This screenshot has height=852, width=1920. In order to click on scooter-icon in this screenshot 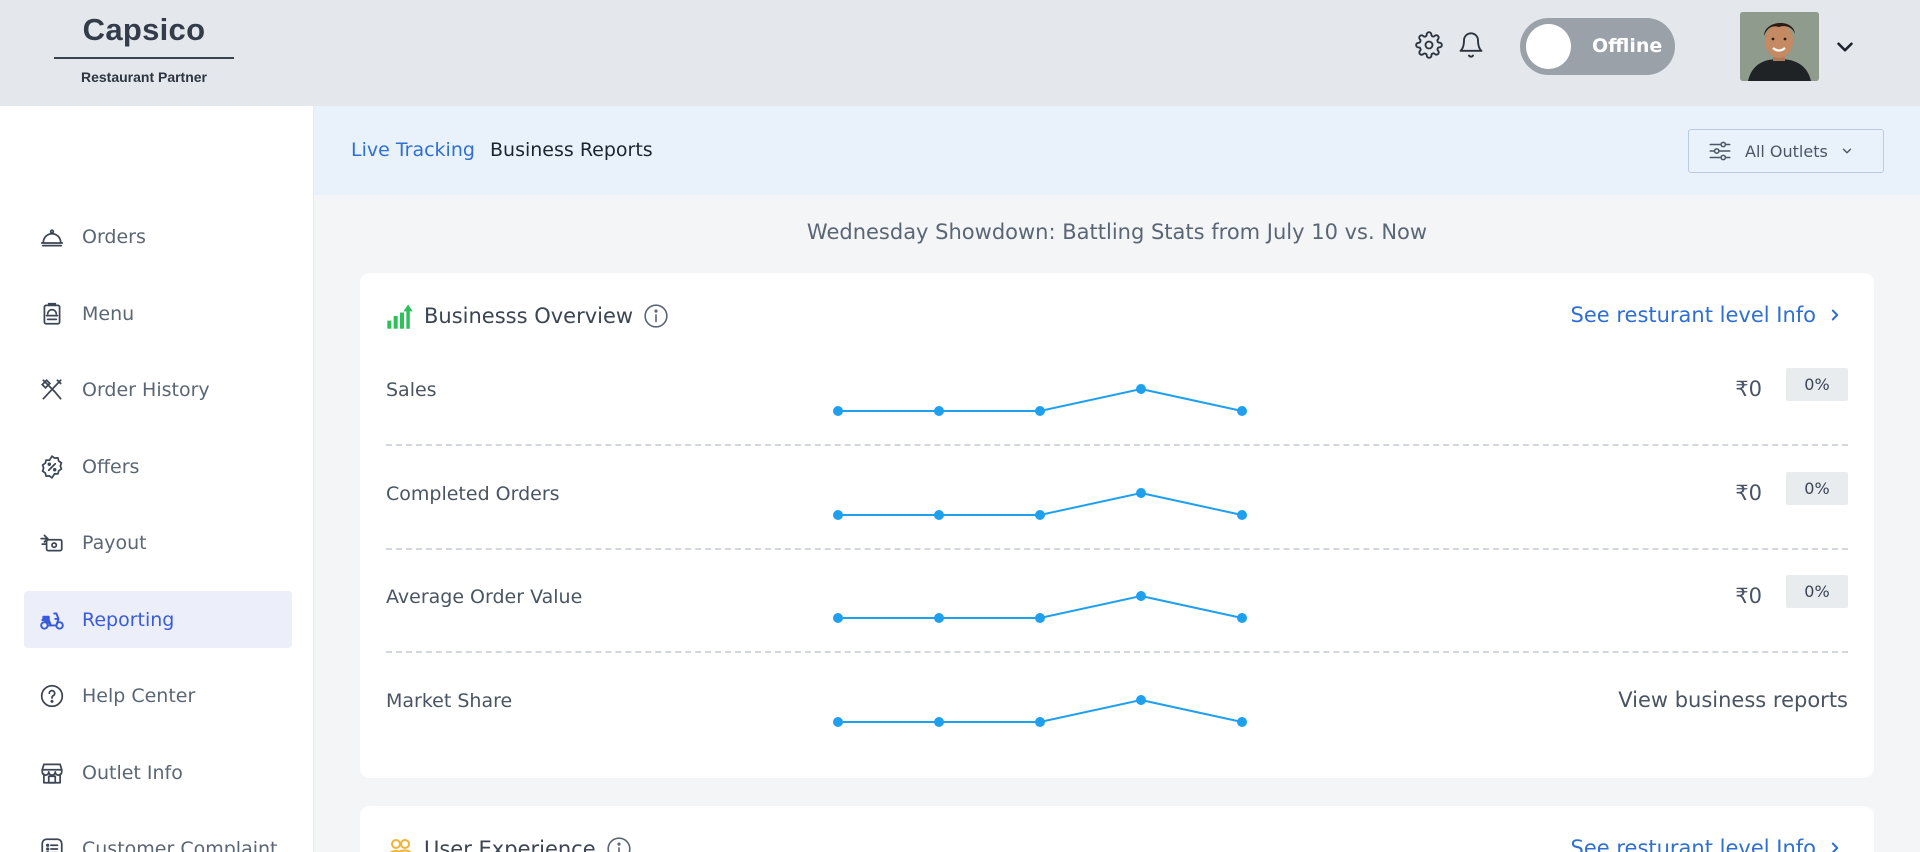, I will do `click(52, 619)`.